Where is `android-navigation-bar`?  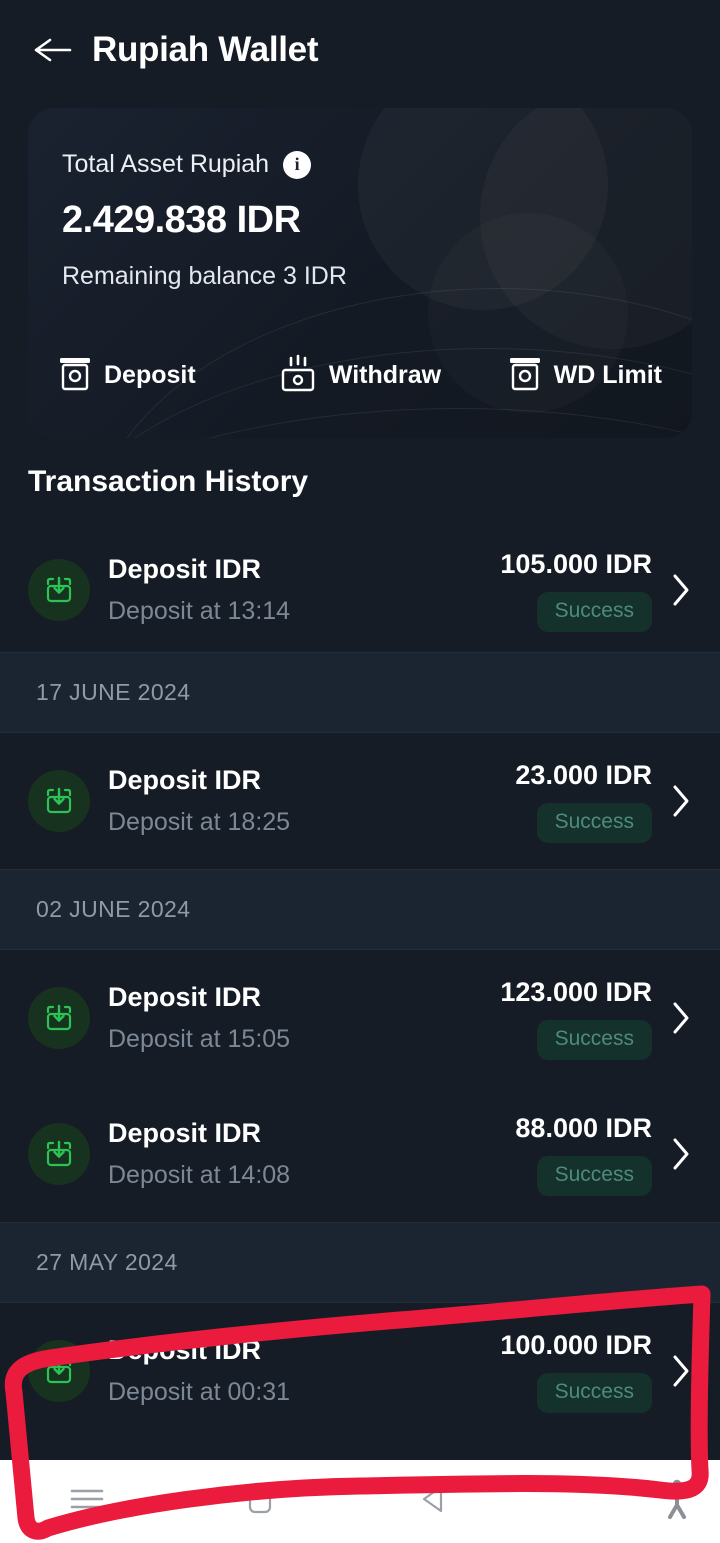 android-navigation-bar is located at coordinates (360, 1501).